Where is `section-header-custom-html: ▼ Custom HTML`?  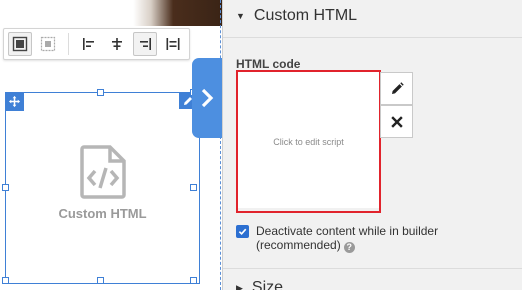 section-header-custom-html: ▼ Custom HTML is located at coordinates (296, 16).